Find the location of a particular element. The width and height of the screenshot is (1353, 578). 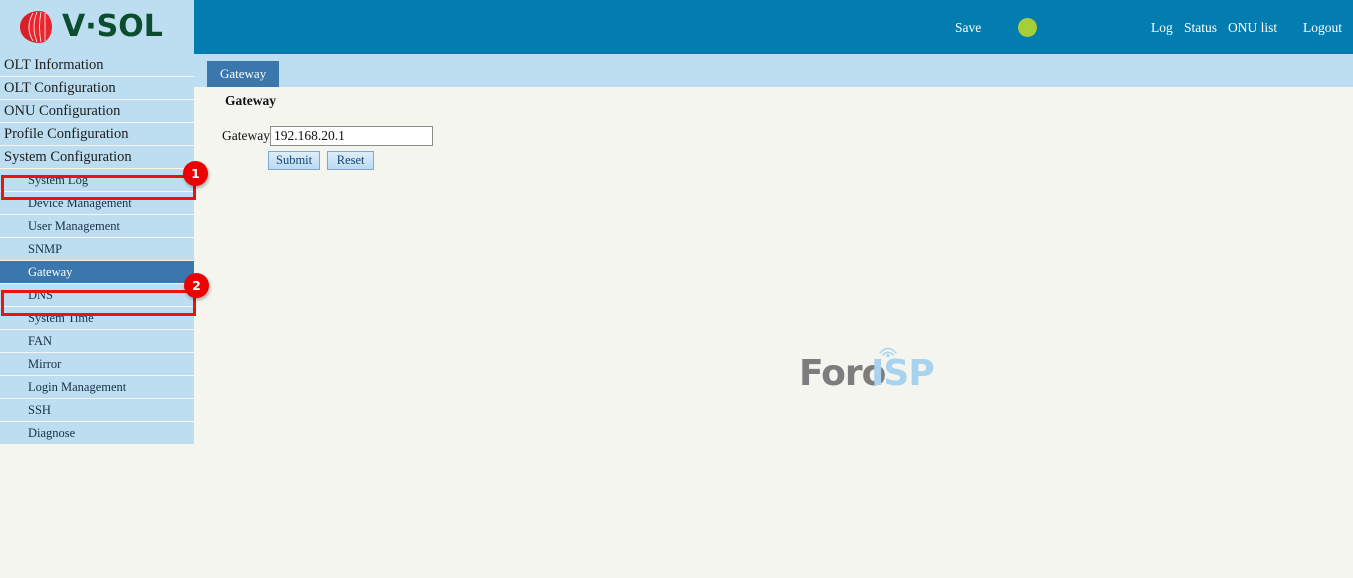

nav-link-status: Status is located at coordinates (1200, 28).